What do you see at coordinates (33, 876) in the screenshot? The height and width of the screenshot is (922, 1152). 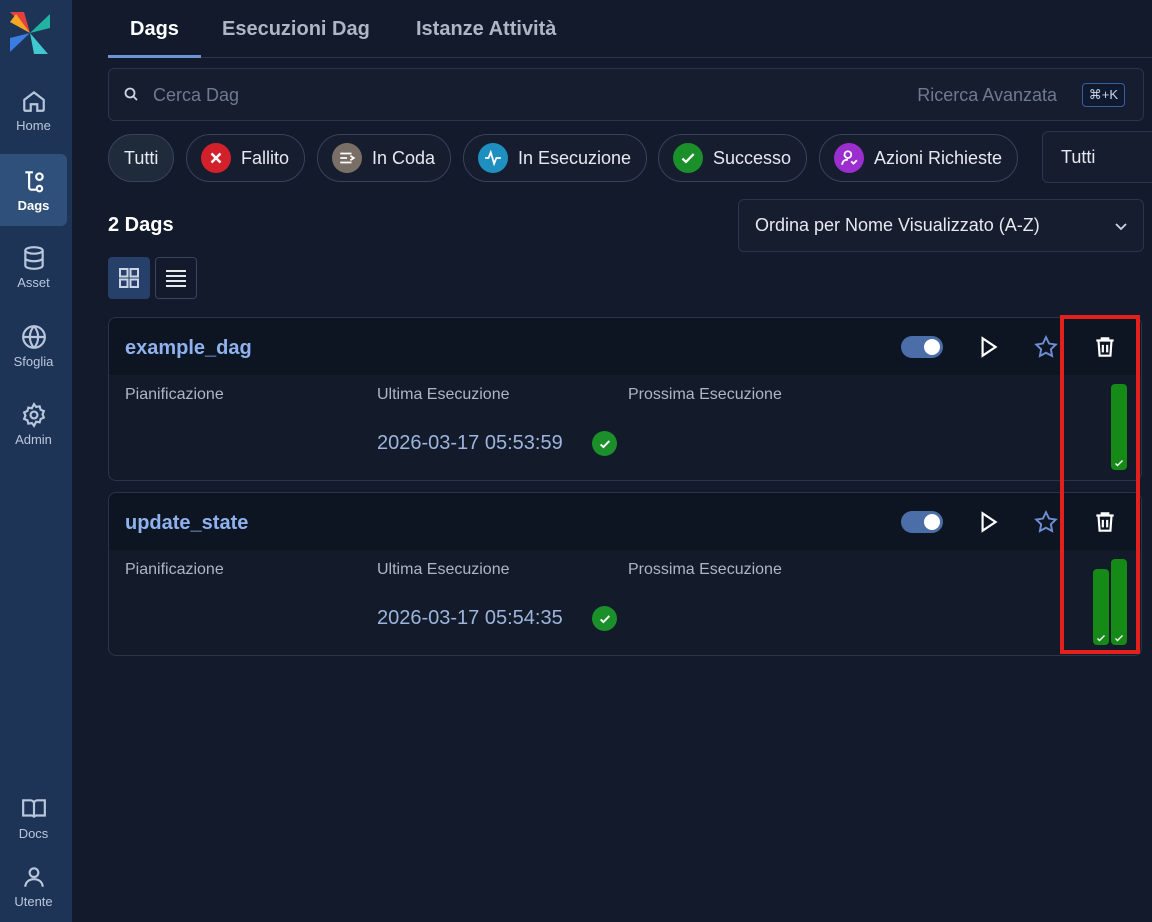 I see `user-icon` at bounding box center [33, 876].